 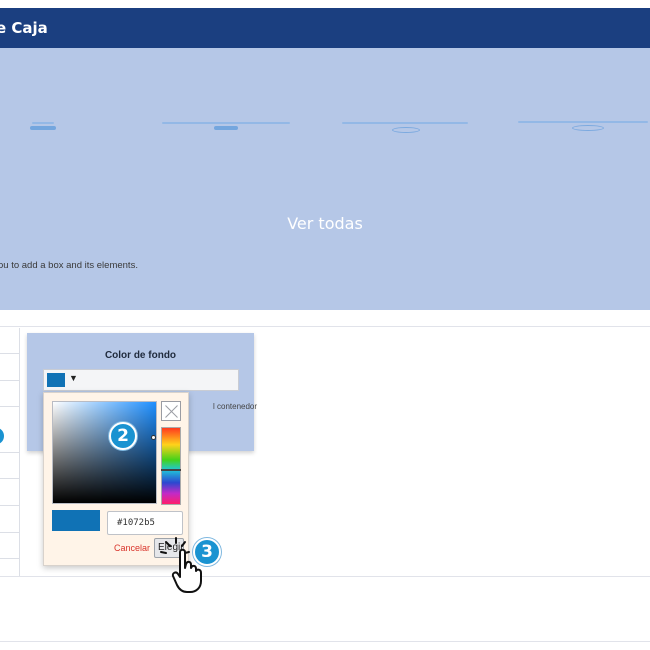 What do you see at coordinates (123, 436) in the screenshot?
I see `step-badge-2: 2` at bounding box center [123, 436].